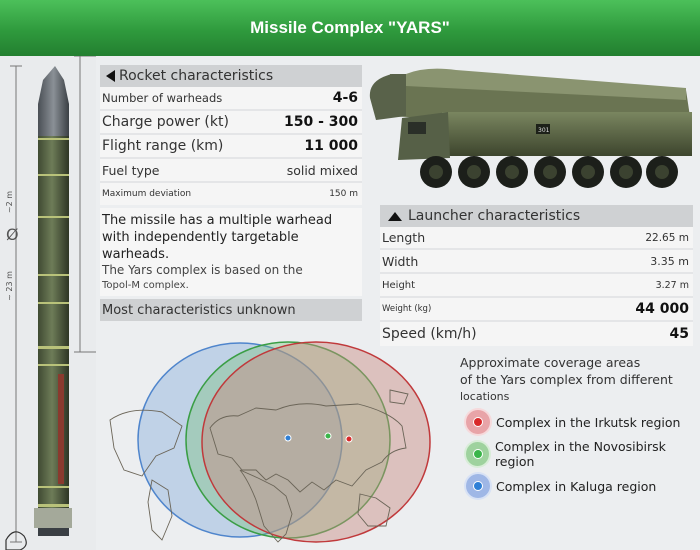 Image resolution: width=700 pixels, height=550 pixels. I want to click on dimension-diameter-label: ~2 m, so click(9, 202).